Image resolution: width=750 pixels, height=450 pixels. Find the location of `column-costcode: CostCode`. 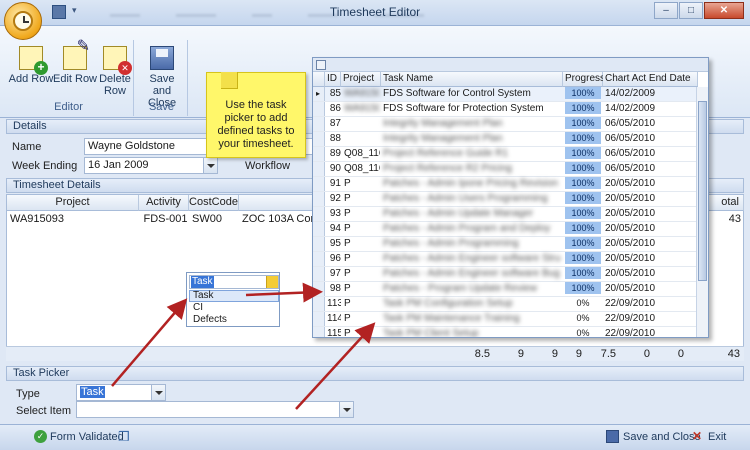

column-costcode: CostCode is located at coordinates (214, 203).